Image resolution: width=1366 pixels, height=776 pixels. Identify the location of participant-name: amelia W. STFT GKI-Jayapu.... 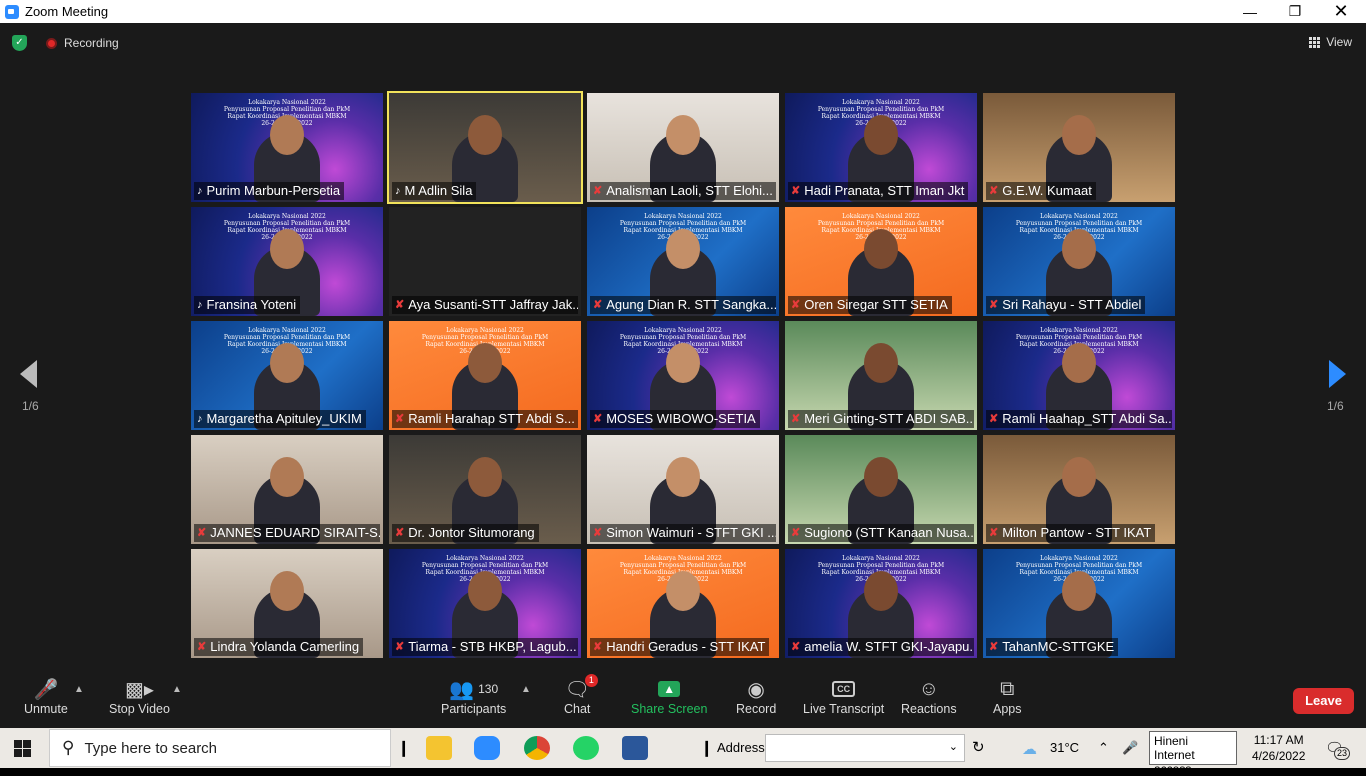
(889, 646).